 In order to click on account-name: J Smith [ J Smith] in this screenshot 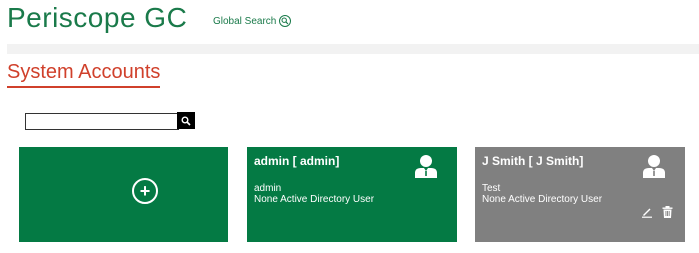, I will do `click(533, 161)`.